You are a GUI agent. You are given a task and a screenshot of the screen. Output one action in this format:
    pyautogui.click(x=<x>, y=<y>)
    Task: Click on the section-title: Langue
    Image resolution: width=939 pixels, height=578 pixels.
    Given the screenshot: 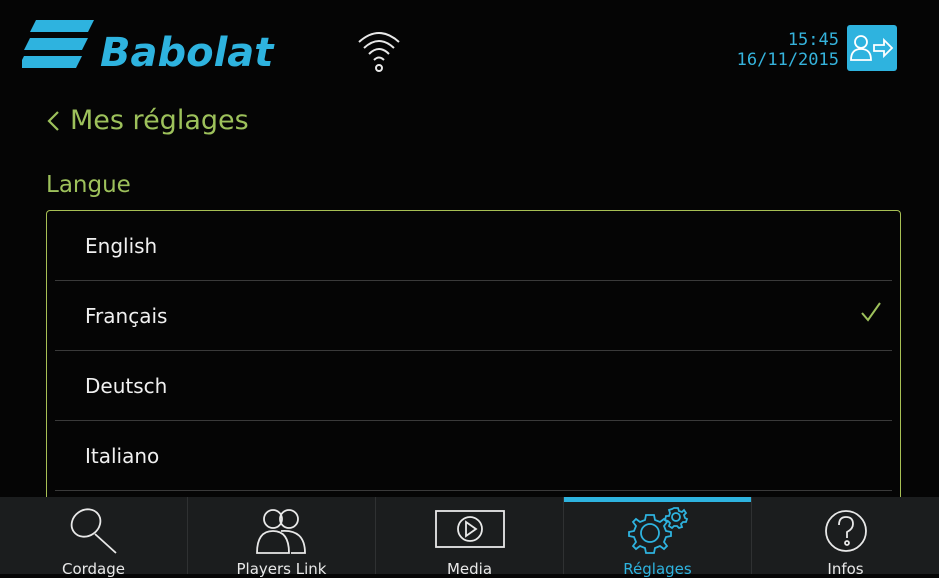 What is the action you would take?
    pyautogui.click(x=88, y=185)
    